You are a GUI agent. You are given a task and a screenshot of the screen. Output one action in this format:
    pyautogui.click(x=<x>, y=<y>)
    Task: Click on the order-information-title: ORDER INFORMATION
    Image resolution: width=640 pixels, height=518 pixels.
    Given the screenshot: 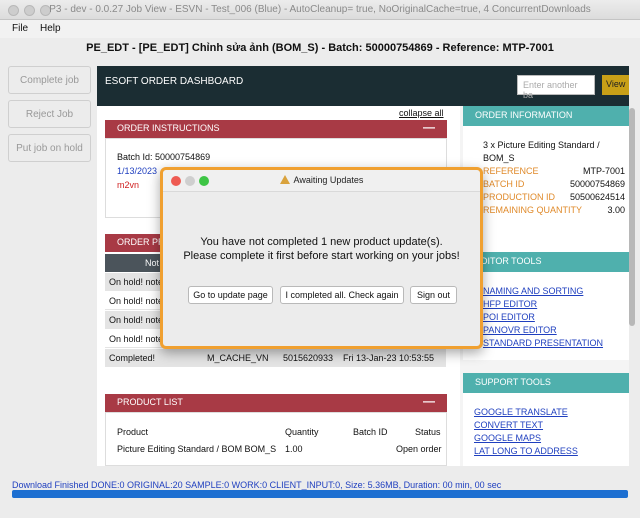 What is the action you would take?
    pyautogui.click(x=524, y=115)
    